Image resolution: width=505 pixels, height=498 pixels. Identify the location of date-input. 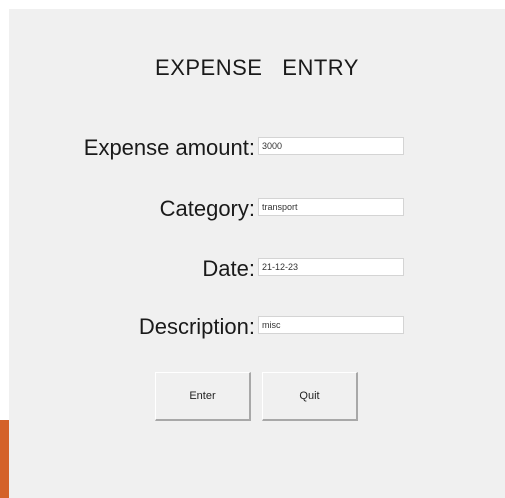
(331, 267).